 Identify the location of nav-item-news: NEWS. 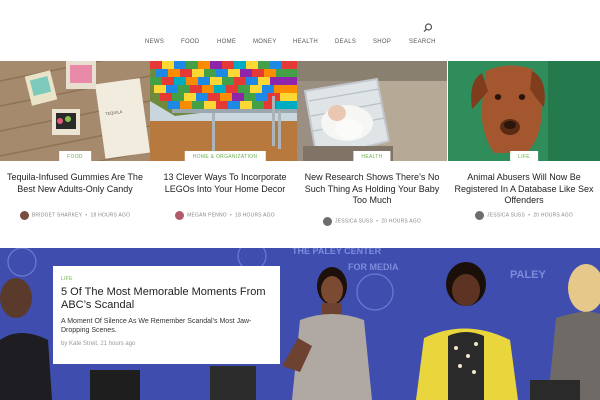
(154, 42).